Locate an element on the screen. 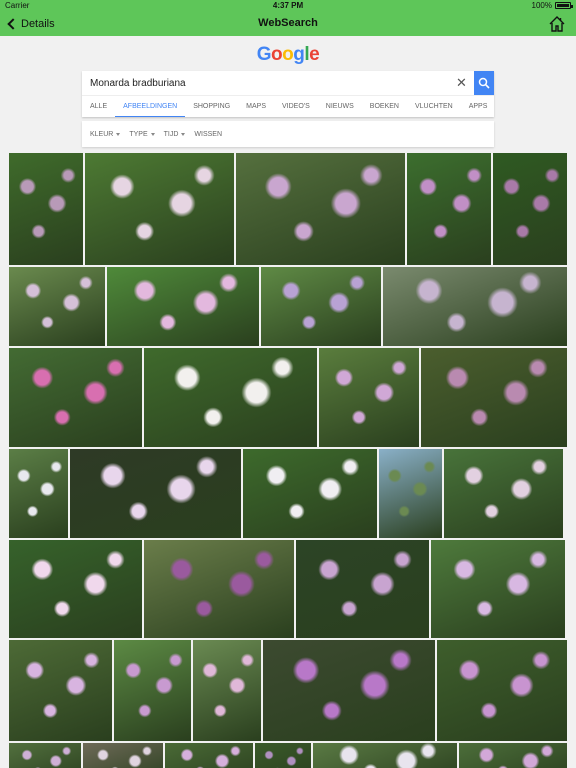  clear-search-button: ✕ is located at coordinates (461, 83).